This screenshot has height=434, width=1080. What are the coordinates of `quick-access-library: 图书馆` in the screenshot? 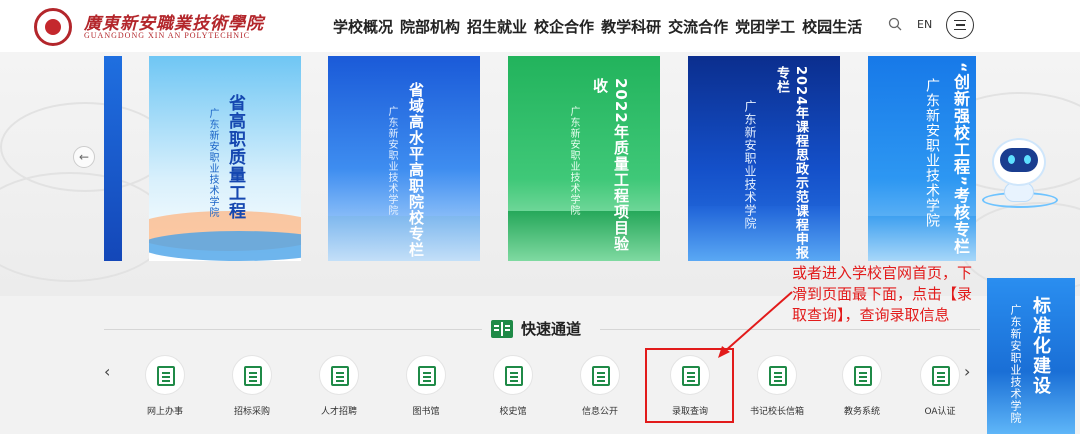 It's located at (426, 386).